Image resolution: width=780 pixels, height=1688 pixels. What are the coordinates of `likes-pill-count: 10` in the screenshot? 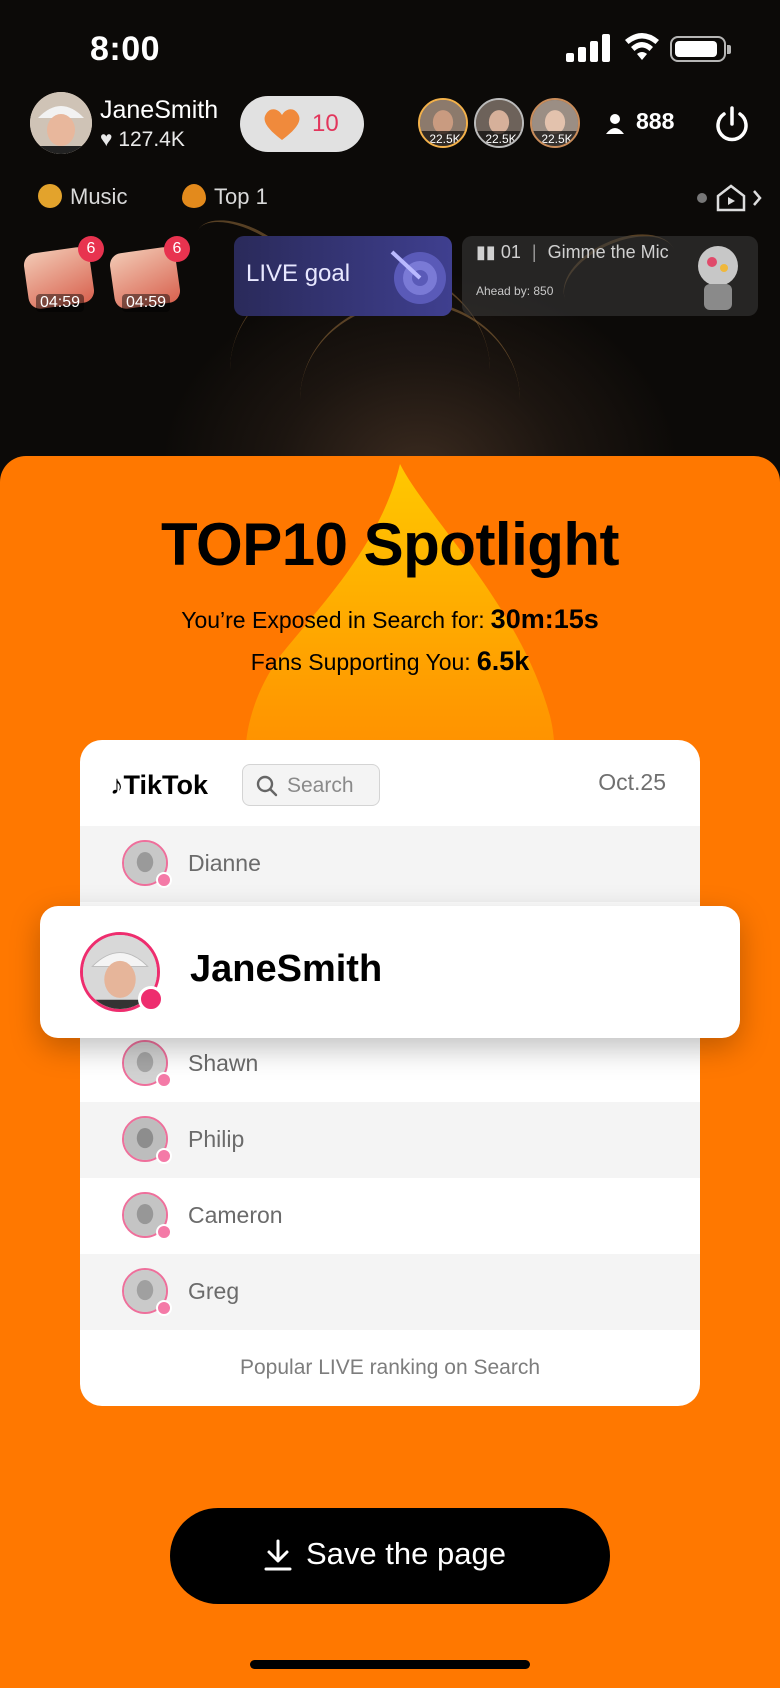 It's located at (325, 123).